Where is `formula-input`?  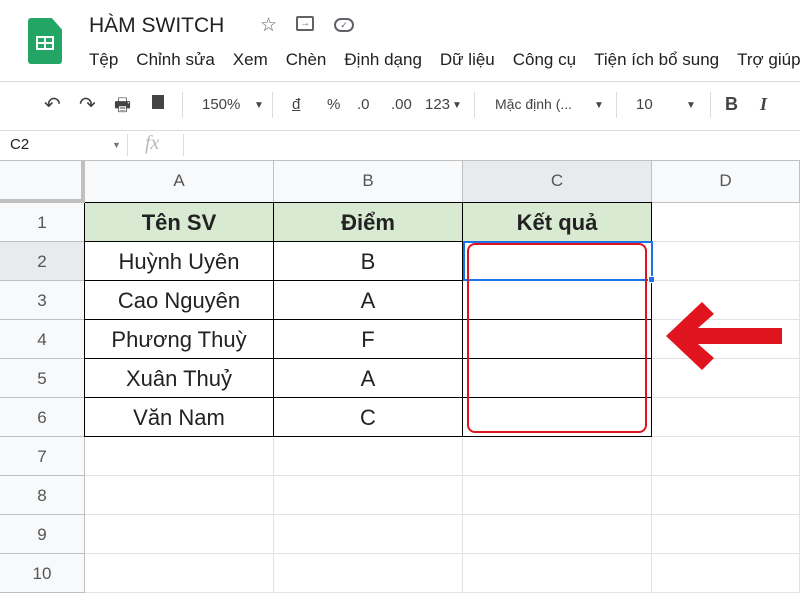 formula-input is located at coordinates (490, 146).